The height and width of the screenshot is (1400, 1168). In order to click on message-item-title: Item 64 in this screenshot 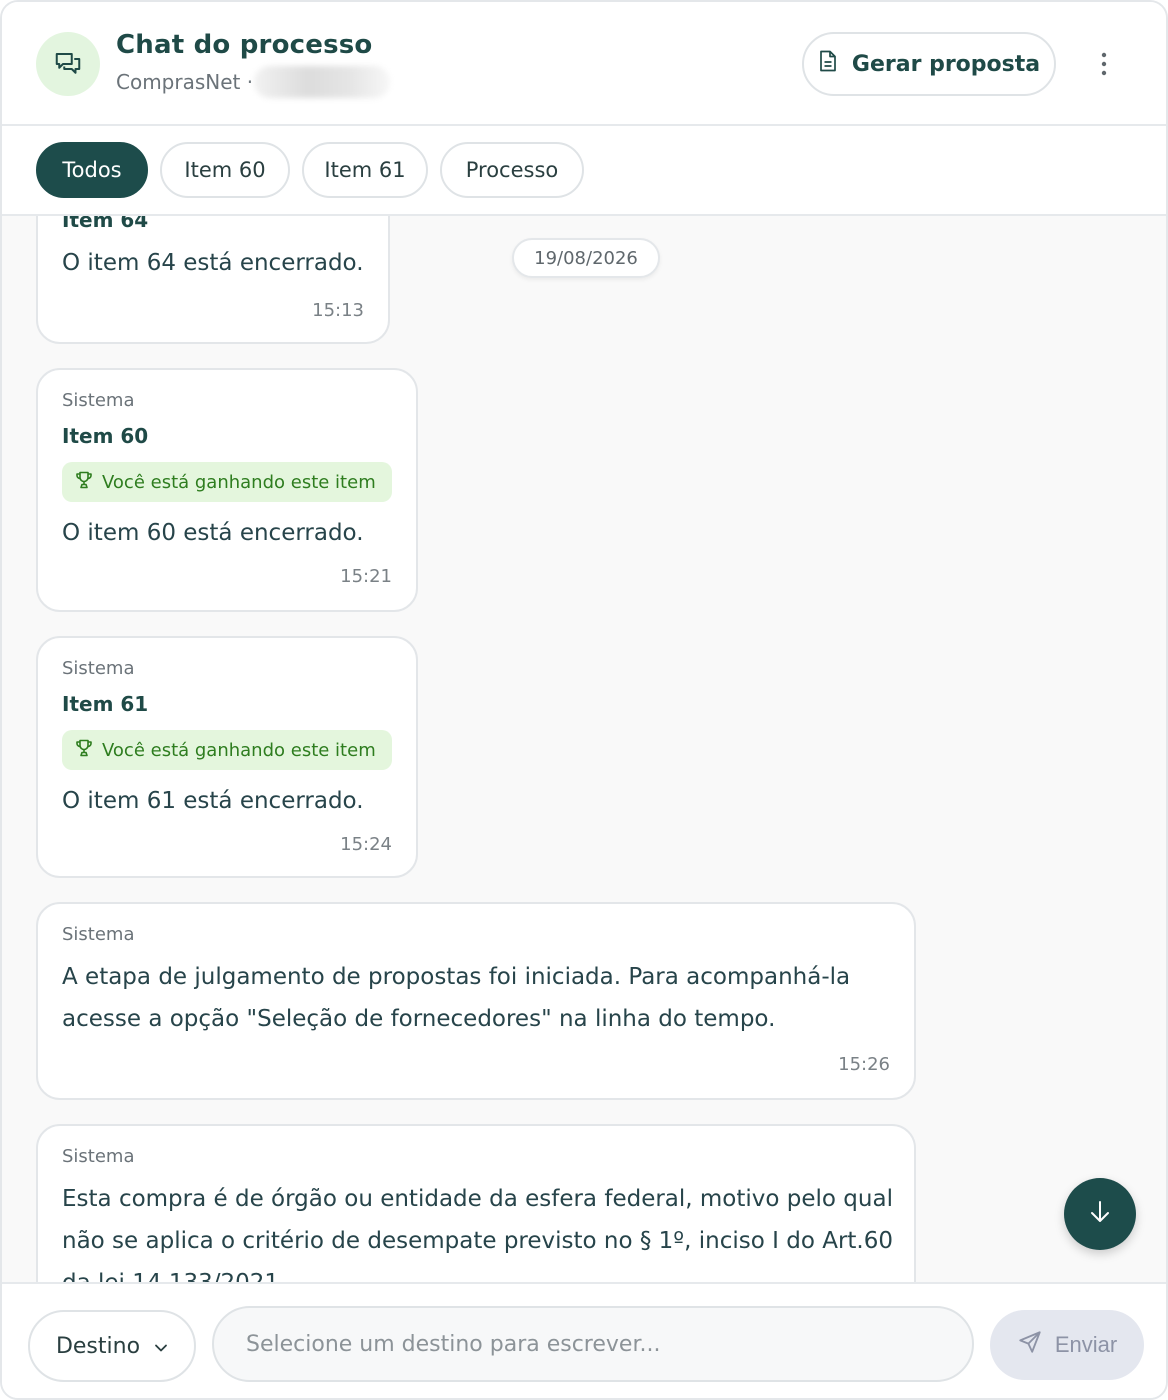, I will do `click(105, 224)`.